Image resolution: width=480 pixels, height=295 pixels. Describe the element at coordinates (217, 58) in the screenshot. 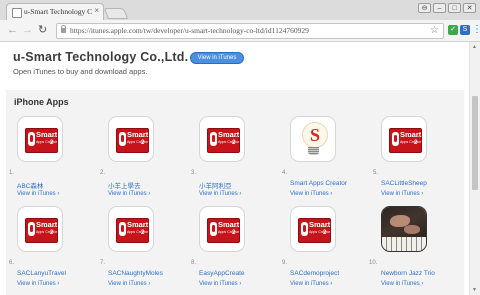

I see `view-in-itunes-button: View in iTunes` at that location.